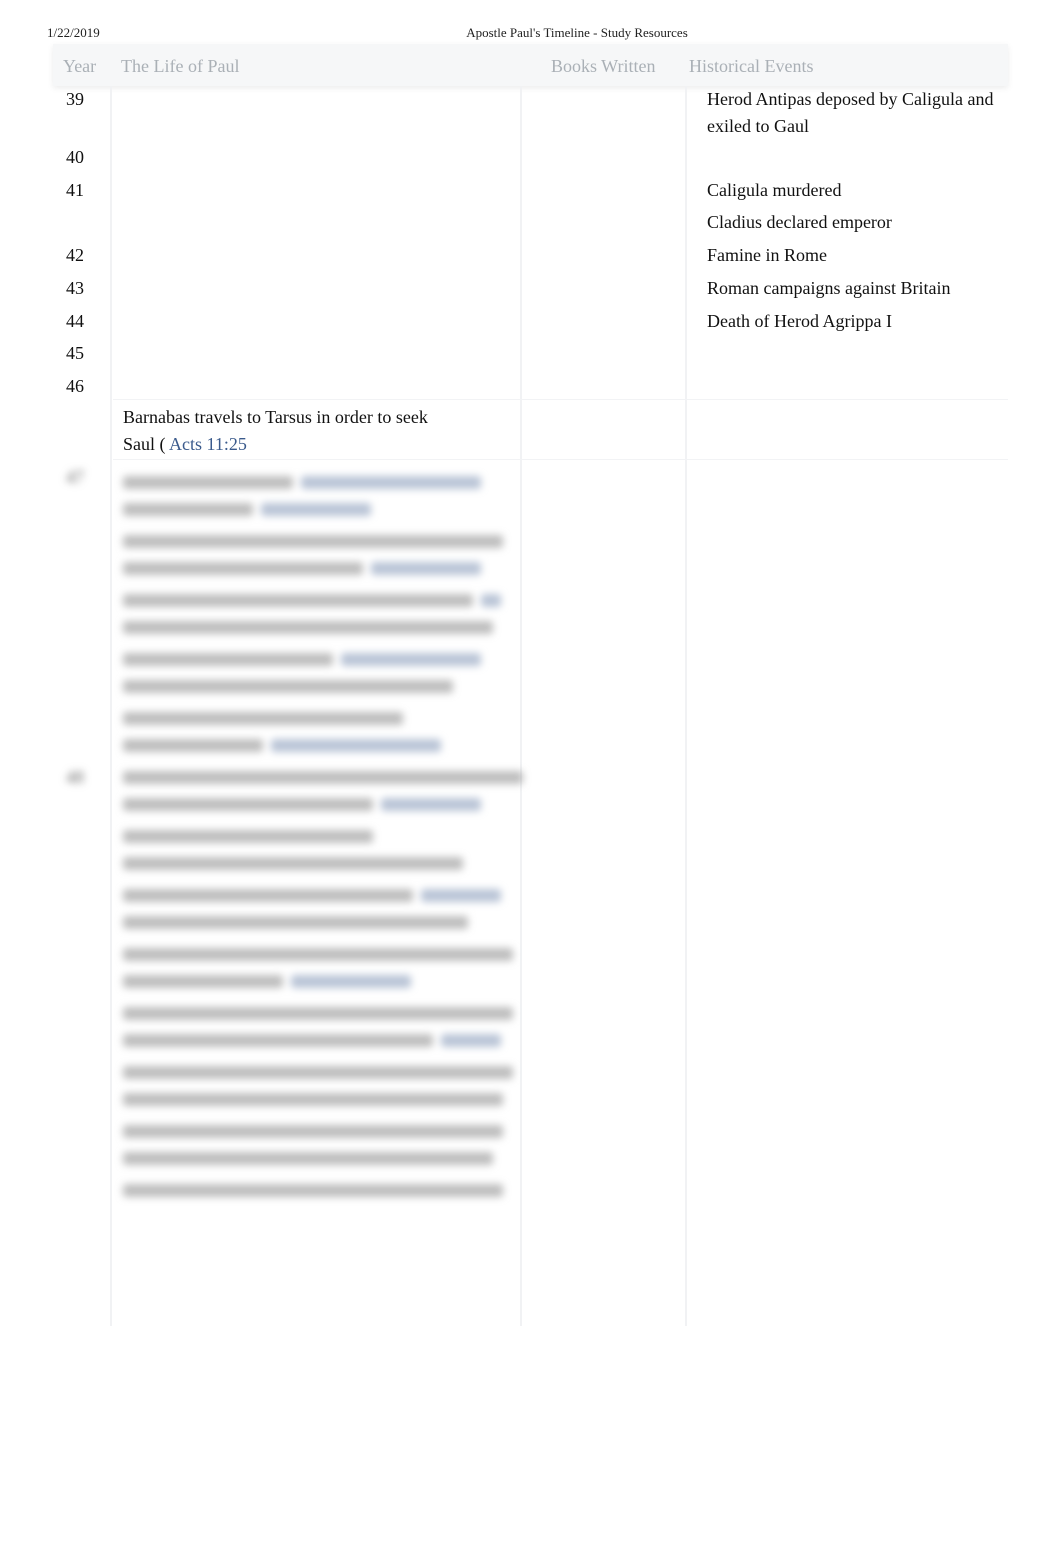 The width and height of the screenshot is (1062, 1561). I want to click on year-cell-blurred: 47, so click(75, 477).